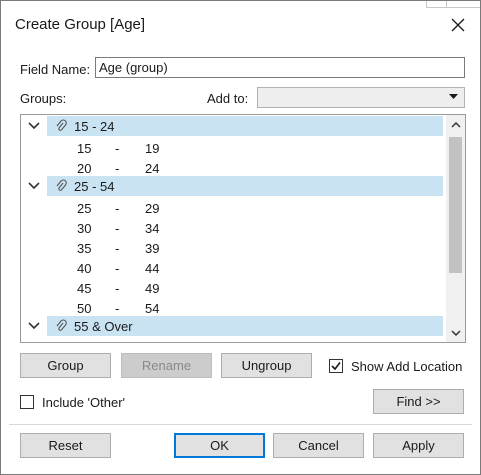 Image resolution: width=481 pixels, height=475 pixels. What do you see at coordinates (84, 168) in the screenshot?
I see `range-start: 20` at bounding box center [84, 168].